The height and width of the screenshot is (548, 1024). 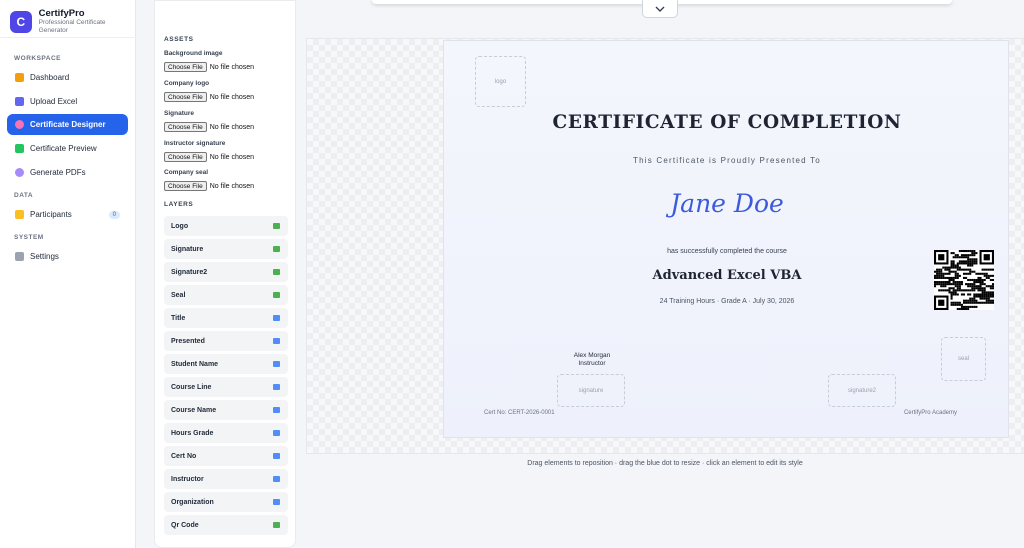 What do you see at coordinates (67, 214) in the screenshot?
I see `nav-participants: Participants 0` at bounding box center [67, 214].